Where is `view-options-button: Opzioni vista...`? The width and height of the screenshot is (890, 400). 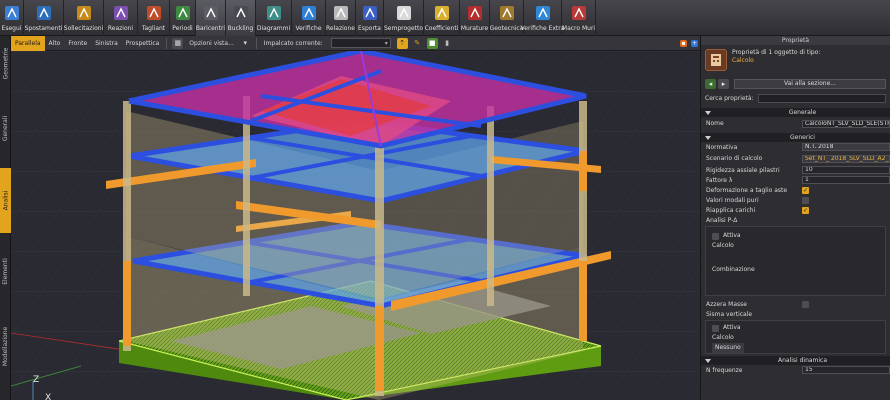
view-options-button: Opzioni vista... is located at coordinates (211, 43).